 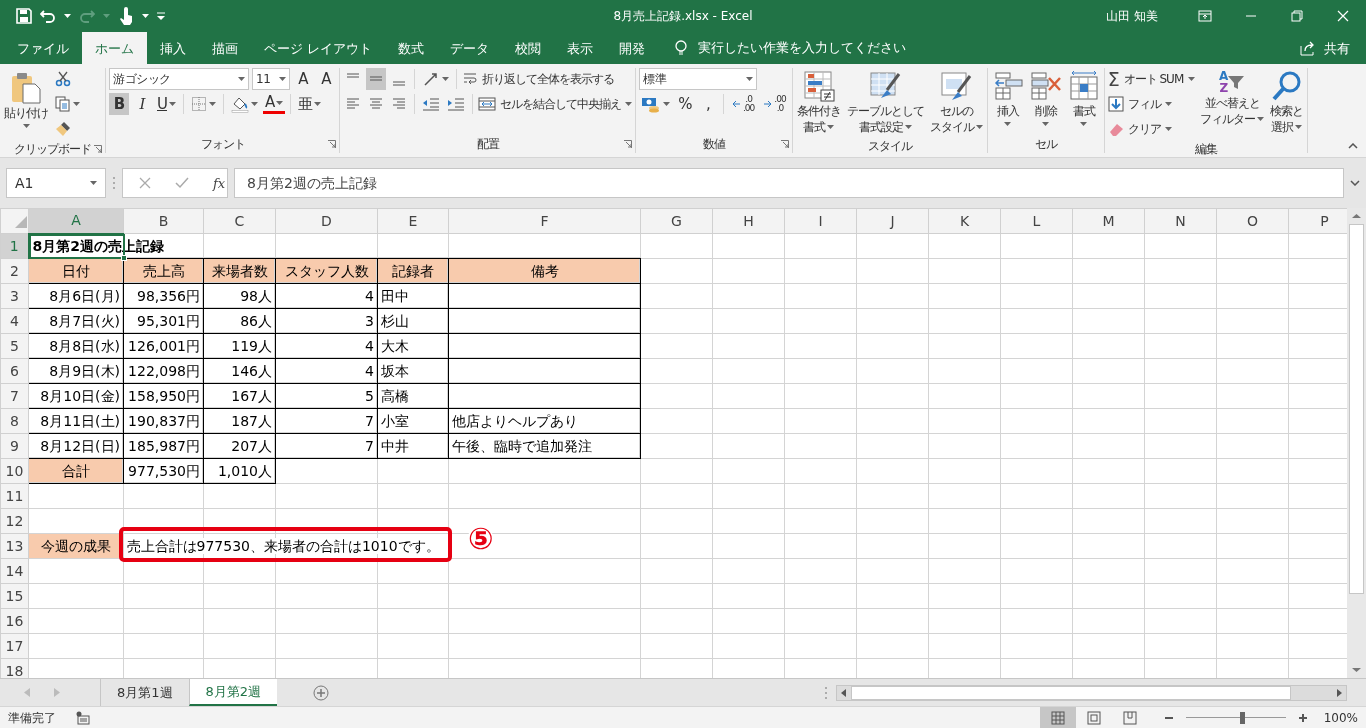 What do you see at coordinates (431, 79) in the screenshot?
I see `orientation-icon` at bounding box center [431, 79].